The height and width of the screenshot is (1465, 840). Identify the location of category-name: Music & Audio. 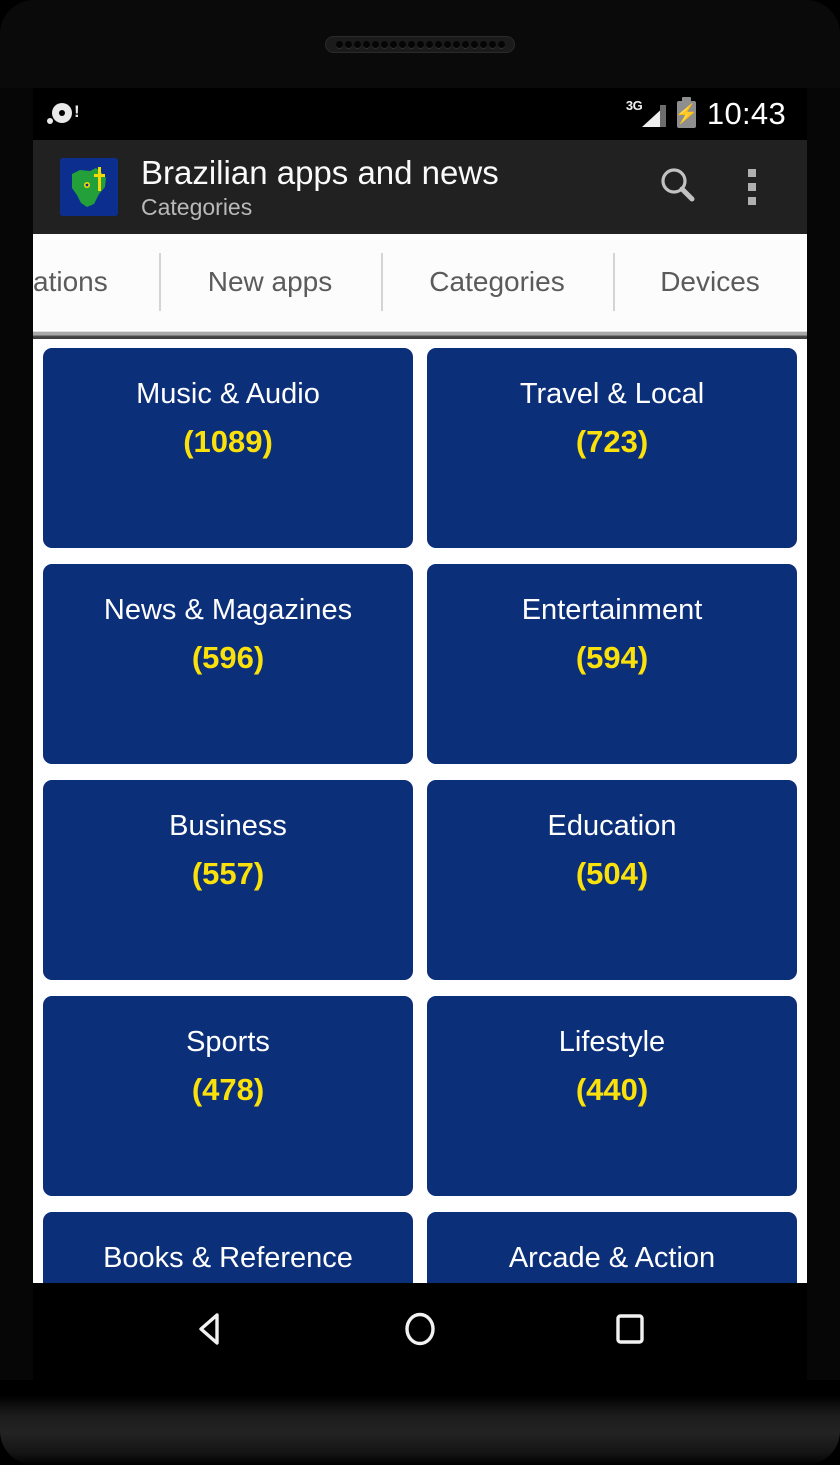
(228, 394).